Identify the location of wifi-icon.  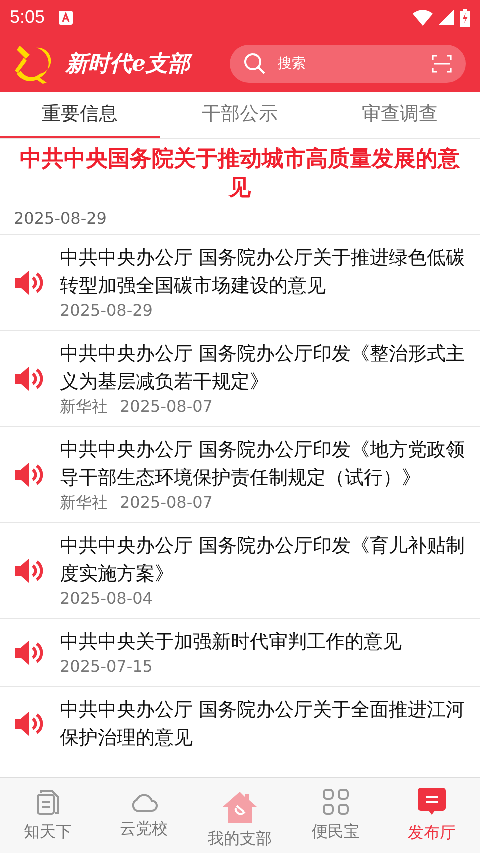
(423, 18).